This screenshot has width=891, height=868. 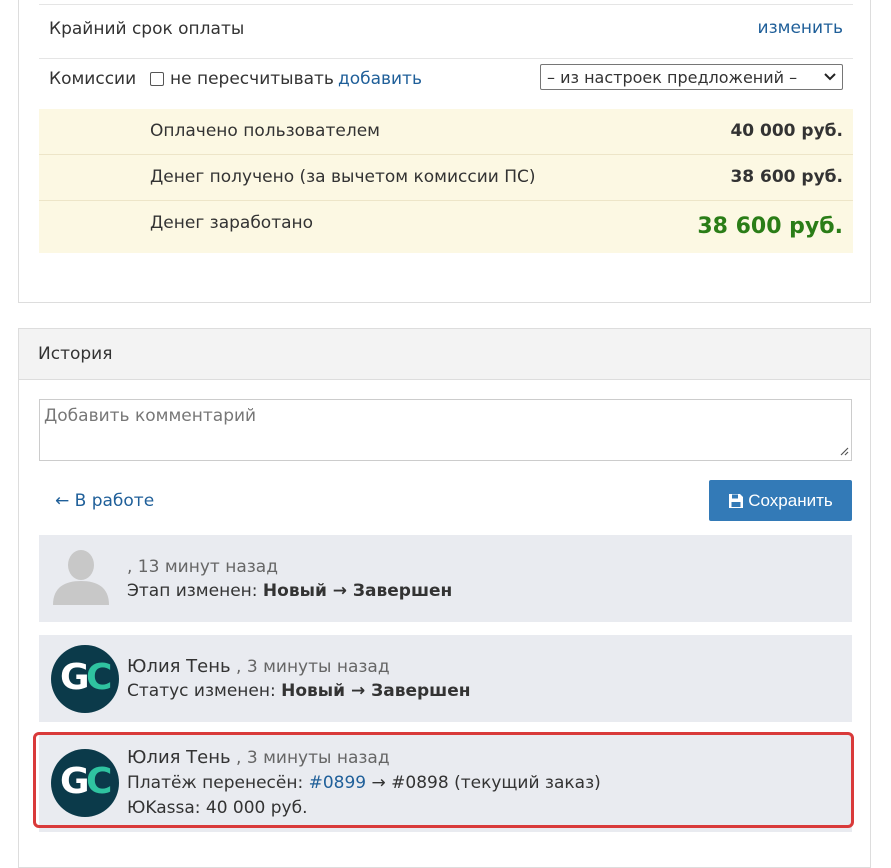 I want to click on commission-label: Комиссии, so click(x=93, y=79).